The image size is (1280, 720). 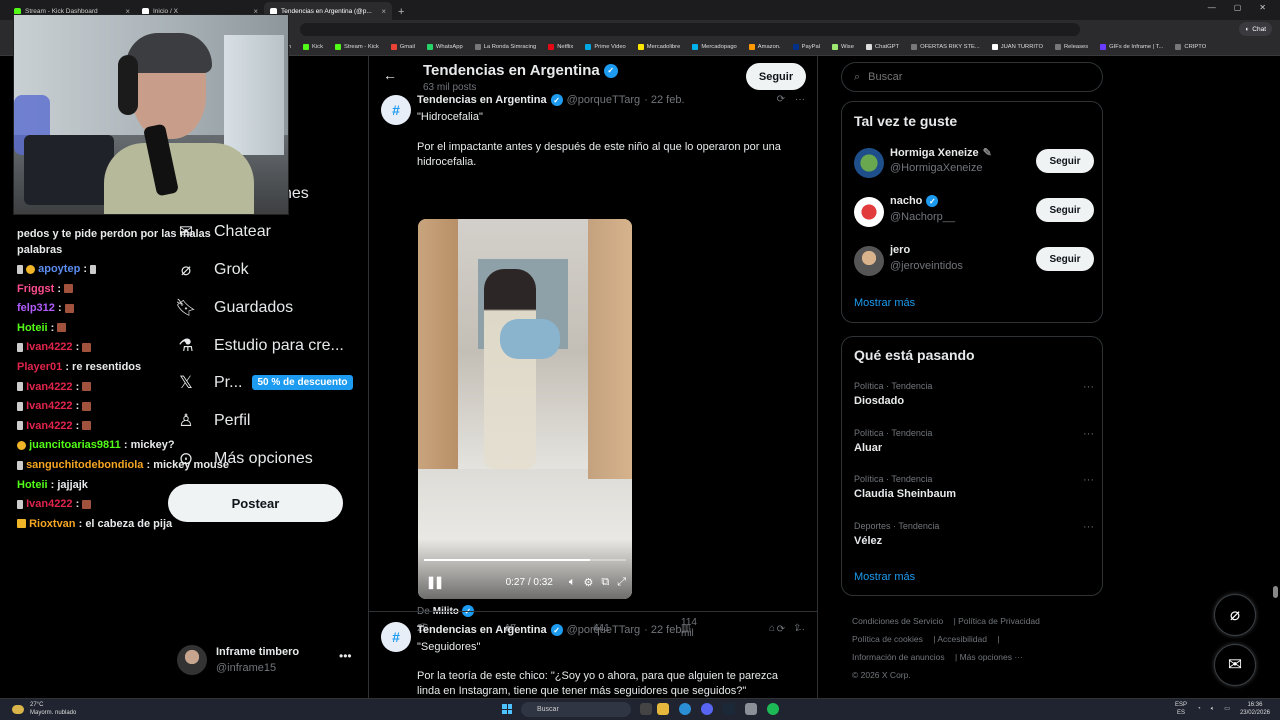 What do you see at coordinates (1262, 7) in the screenshot?
I see `close-window-icon: ✕` at bounding box center [1262, 7].